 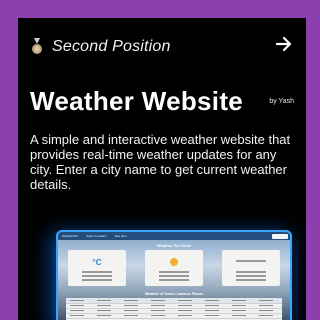 I want to click on preview-temp-unit: °C, so click(x=97, y=262).